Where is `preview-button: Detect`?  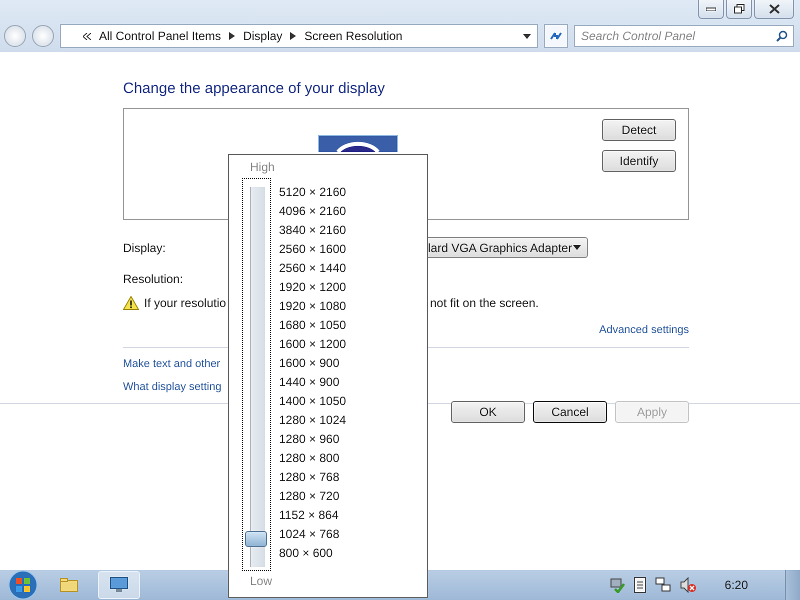 preview-button: Detect is located at coordinates (639, 130).